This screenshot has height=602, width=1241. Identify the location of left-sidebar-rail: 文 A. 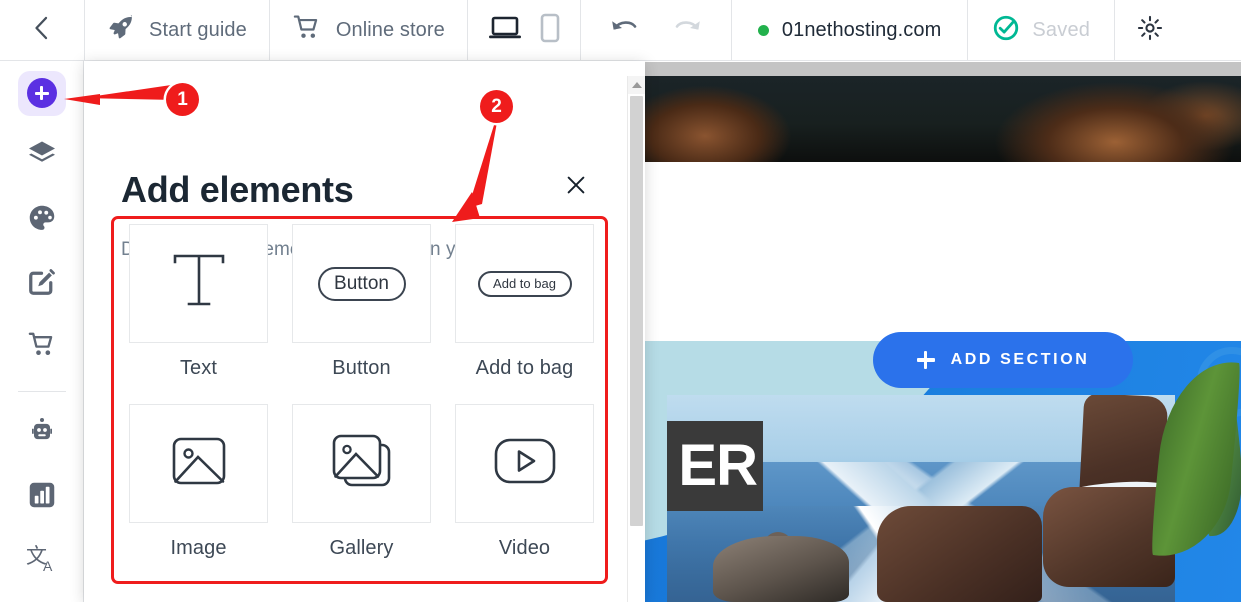
(42, 331).